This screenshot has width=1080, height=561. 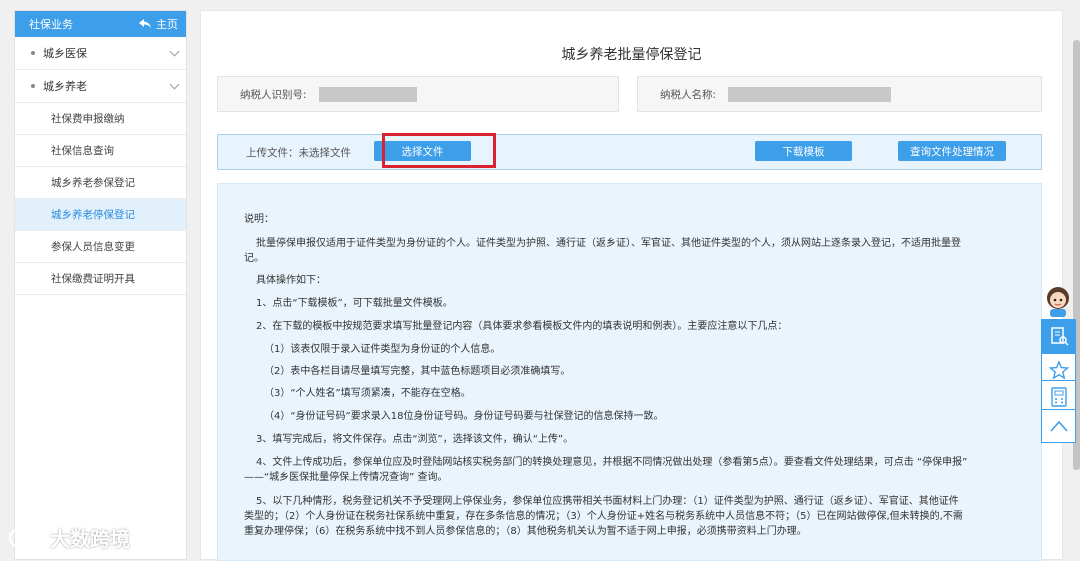 I want to click on consult-button, so click(x=1058, y=336).